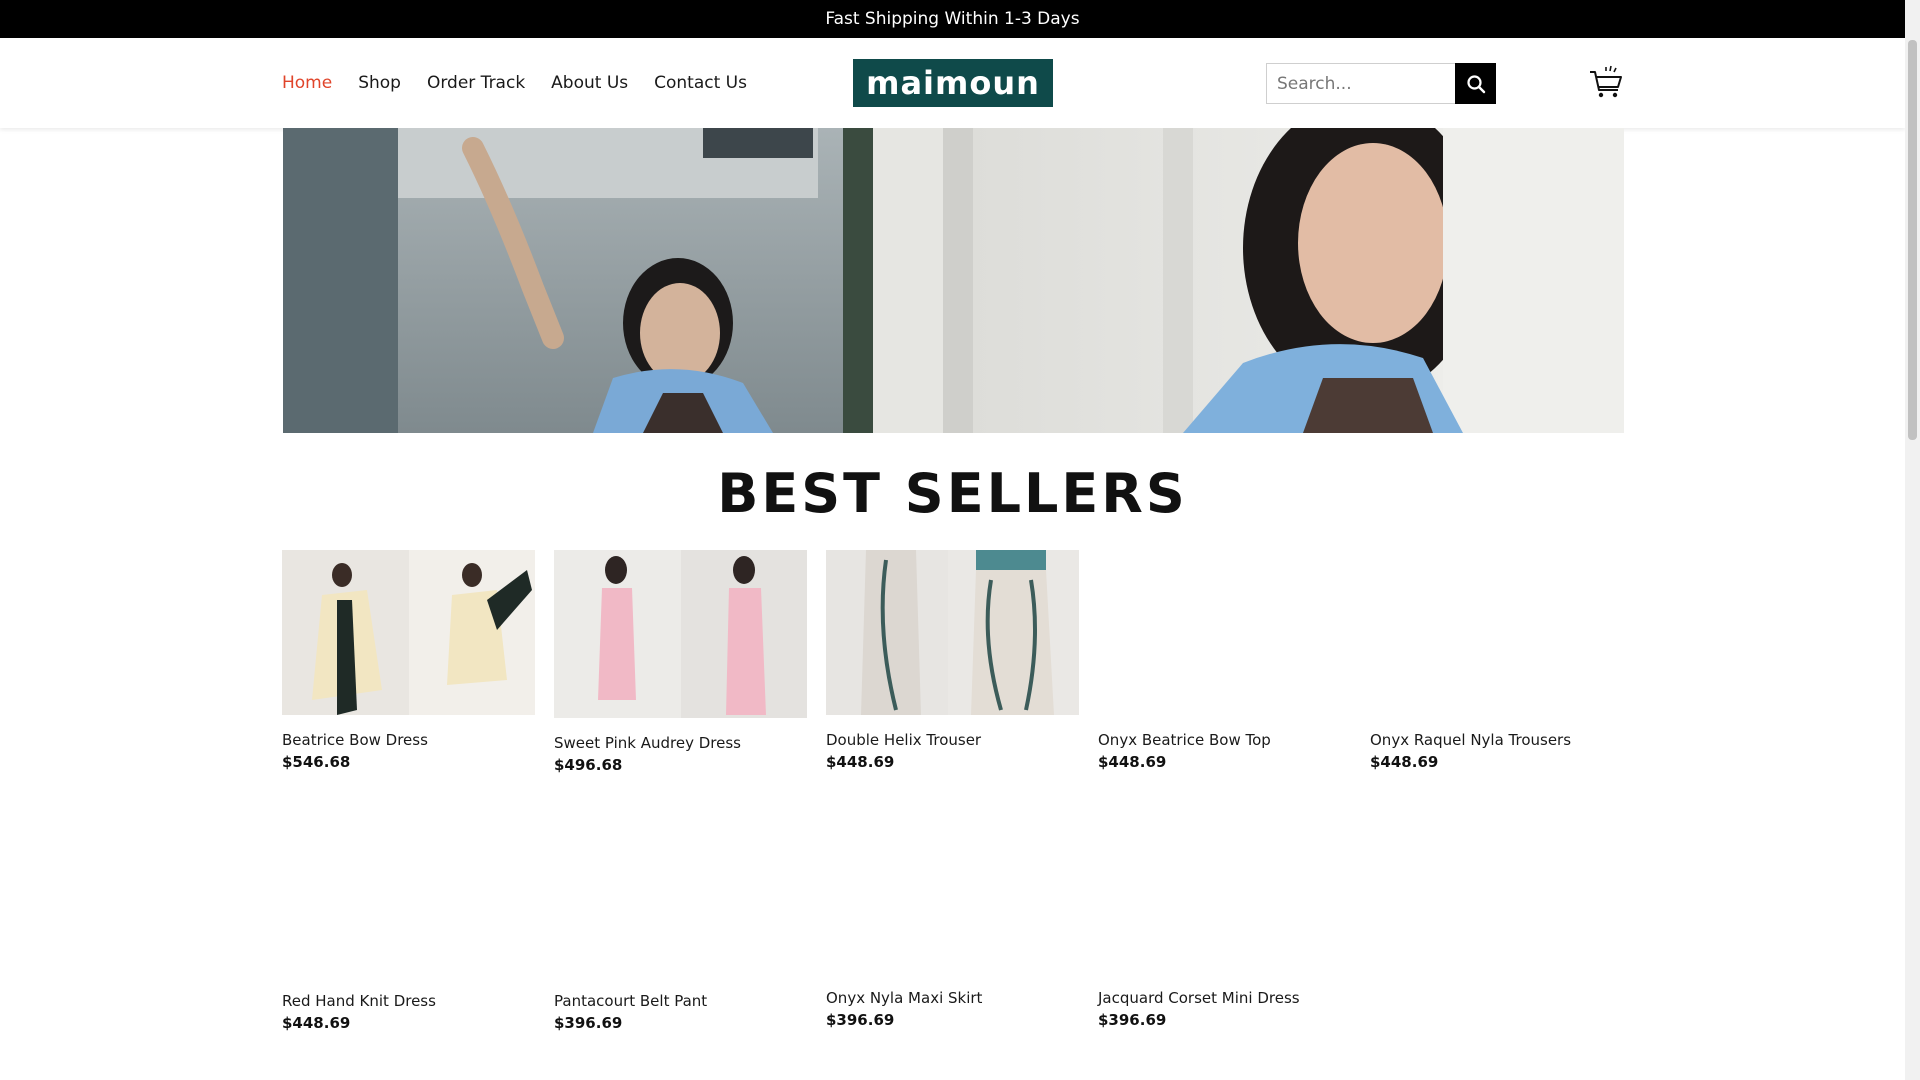 The height and width of the screenshot is (1080, 1920). Describe the element at coordinates (952, 493) in the screenshot. I see `section-title: BEST SELLERS` at that location.